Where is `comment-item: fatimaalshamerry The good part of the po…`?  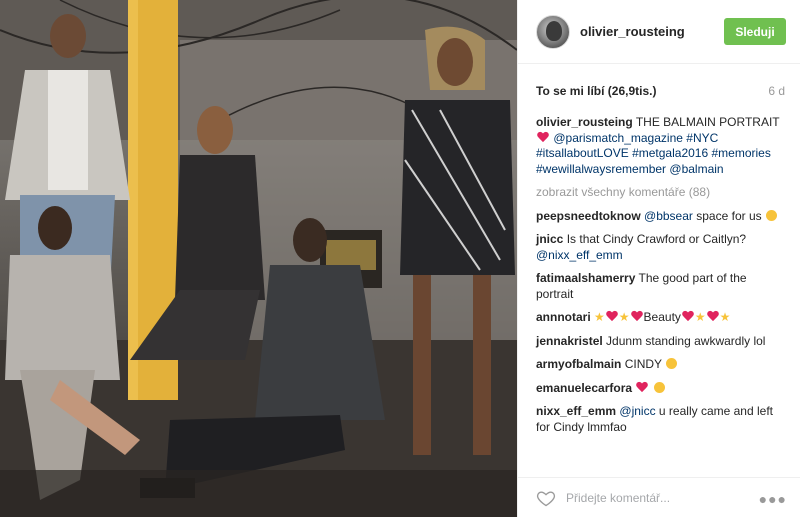
comment-item: fatimaalshamerry The good part of the po… is located at coordinates (661, 286).